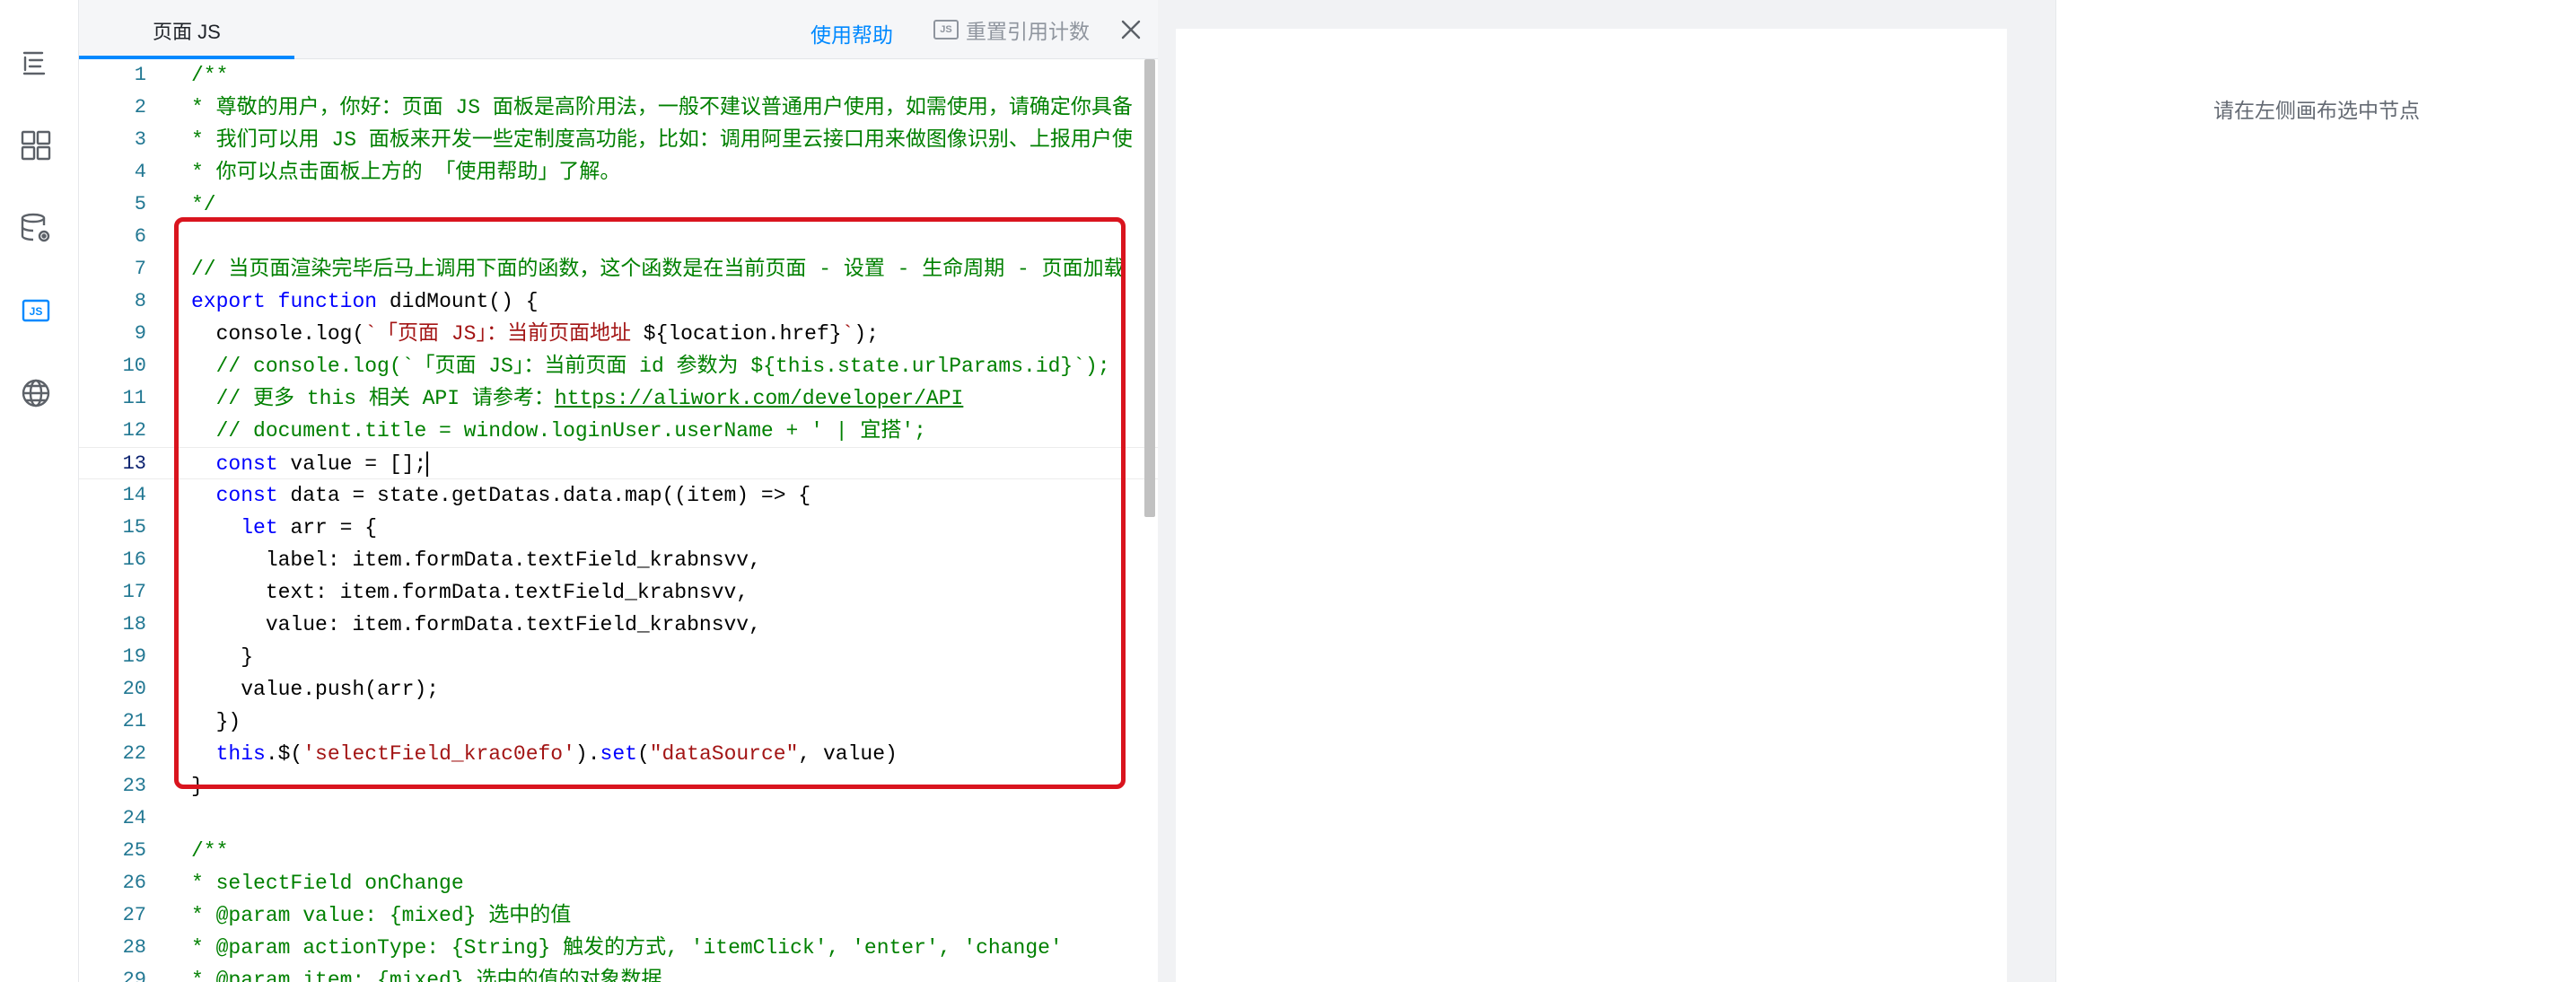  Describe the element at coordinates (327, 883) in the screenshot. I see `line-code: * selectField onChange` at that location.